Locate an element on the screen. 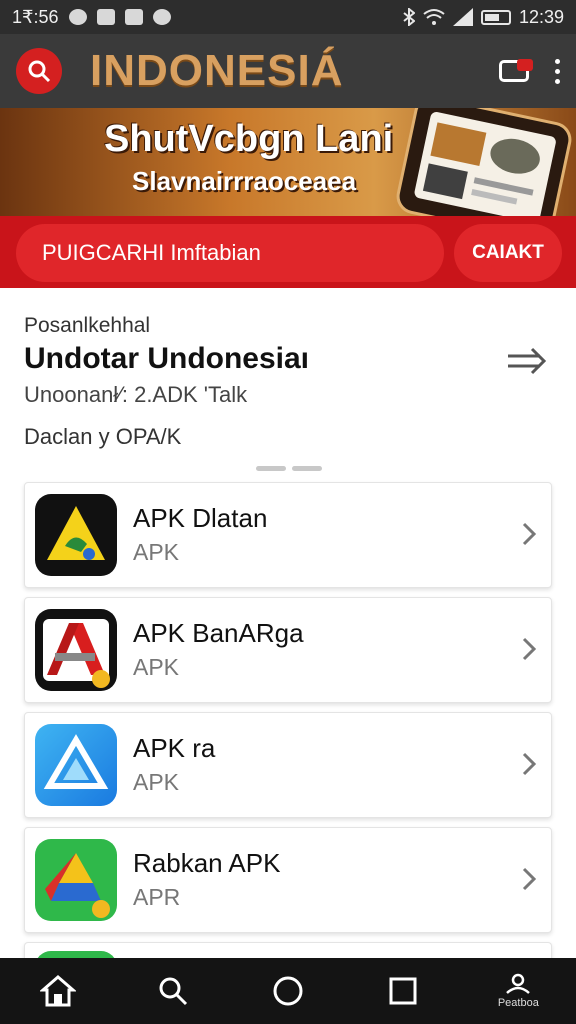 The height and width of the screenshot is (1024, 576). blue-triangle-icon is located at coordinates (76, 765).